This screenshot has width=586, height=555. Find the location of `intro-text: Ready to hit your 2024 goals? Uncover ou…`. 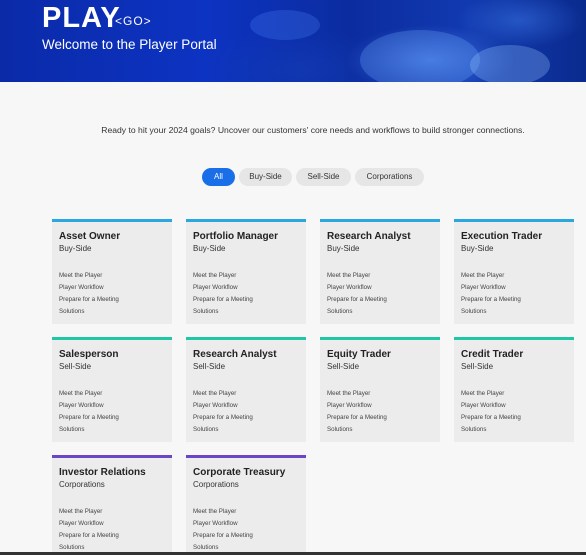

intro-text: Ready to hit your 2024 goals? Uncover ou… is located at coordinates (313, 130).